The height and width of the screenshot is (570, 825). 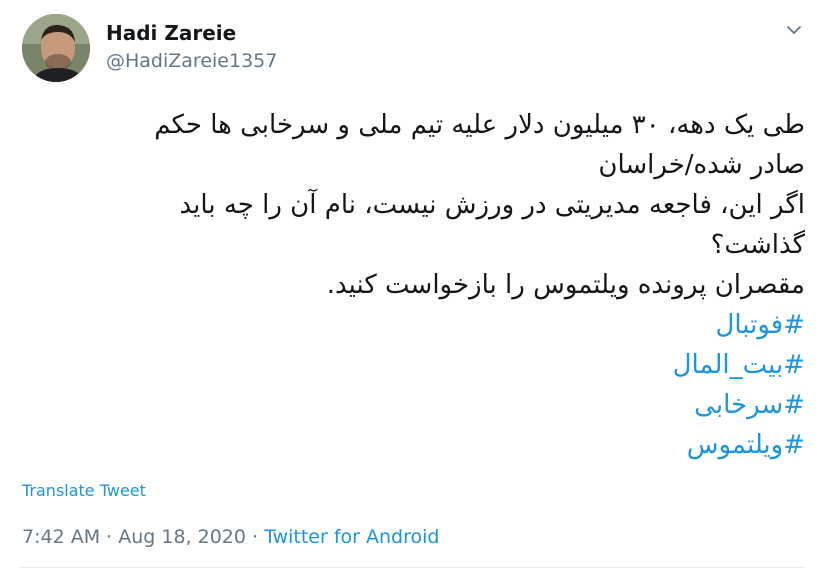 I want to click on chevron-down-icon, so click(x=794, y=30).